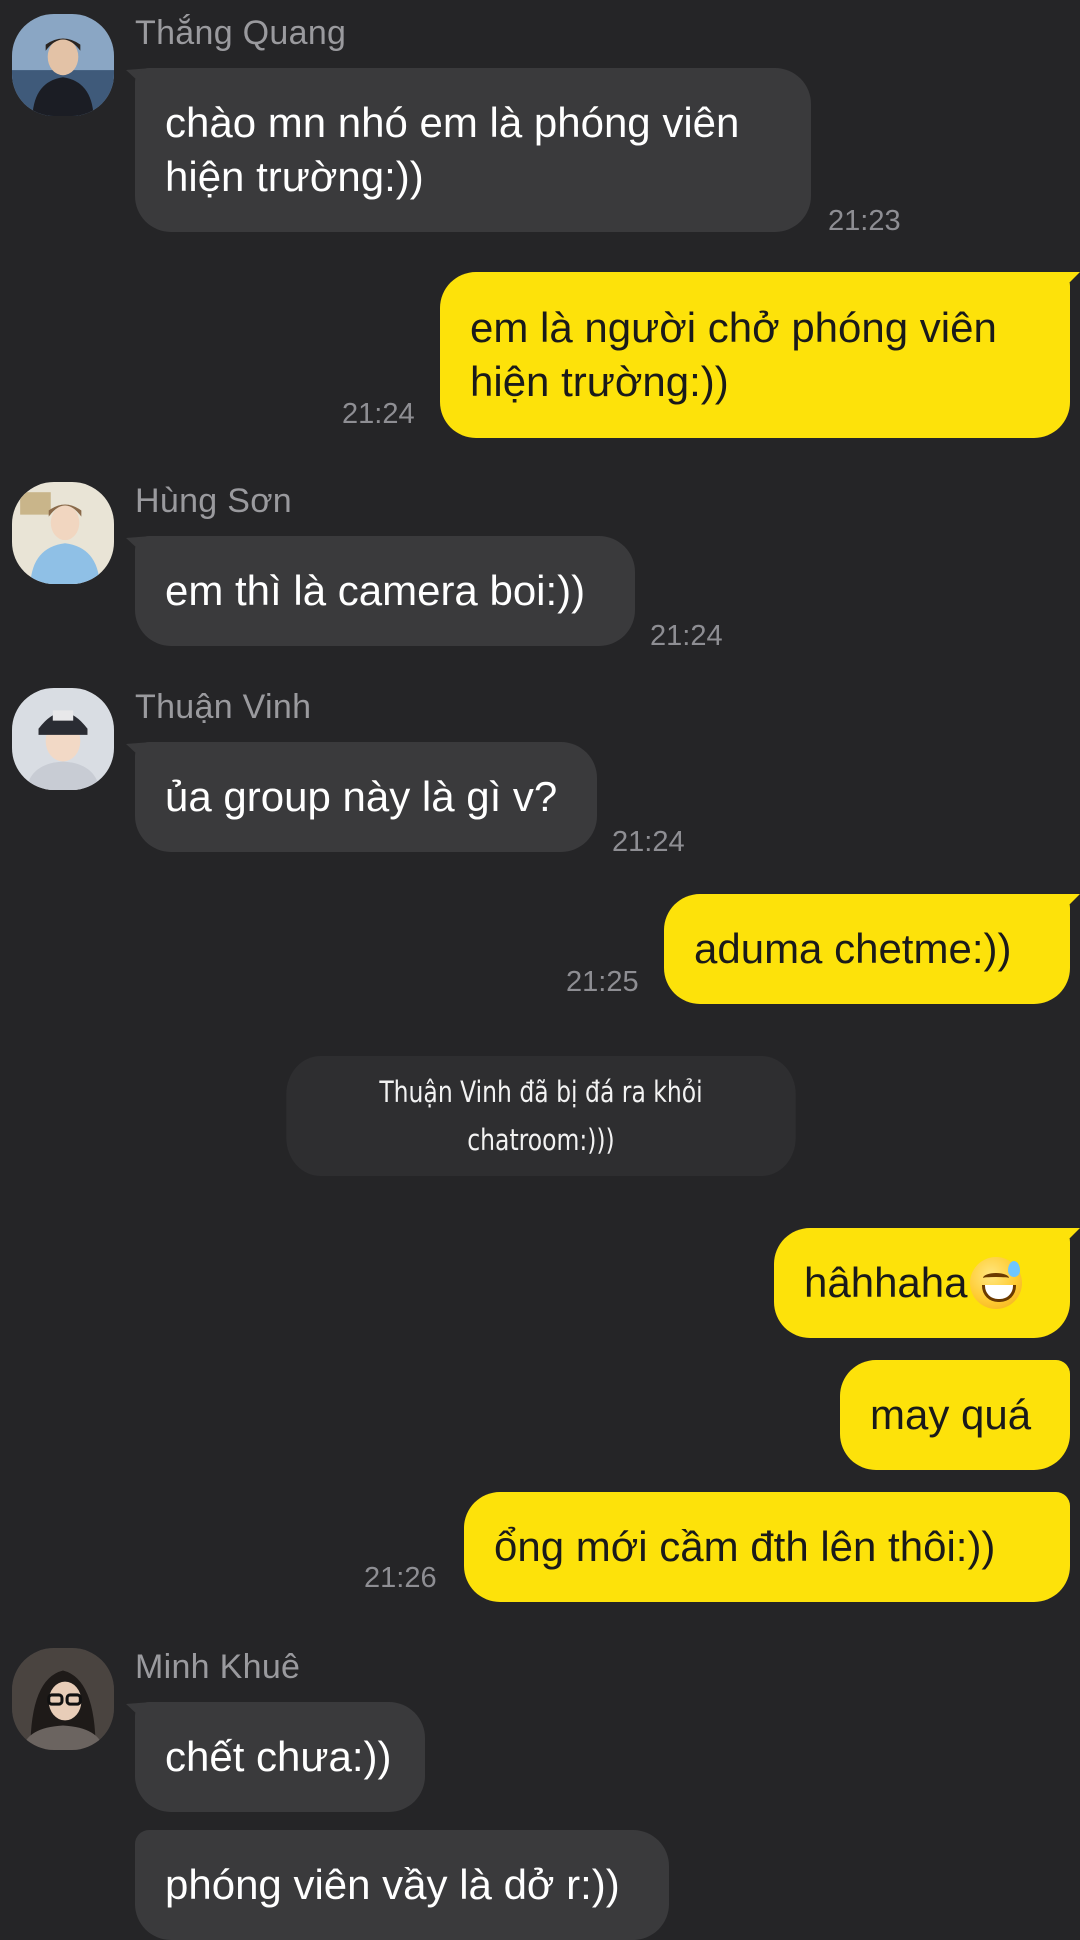 Image resolution: width=1080 pixels, height=1940 pixels. I want to click on message-bubble: aduma chetme:)), so click(867, 949).